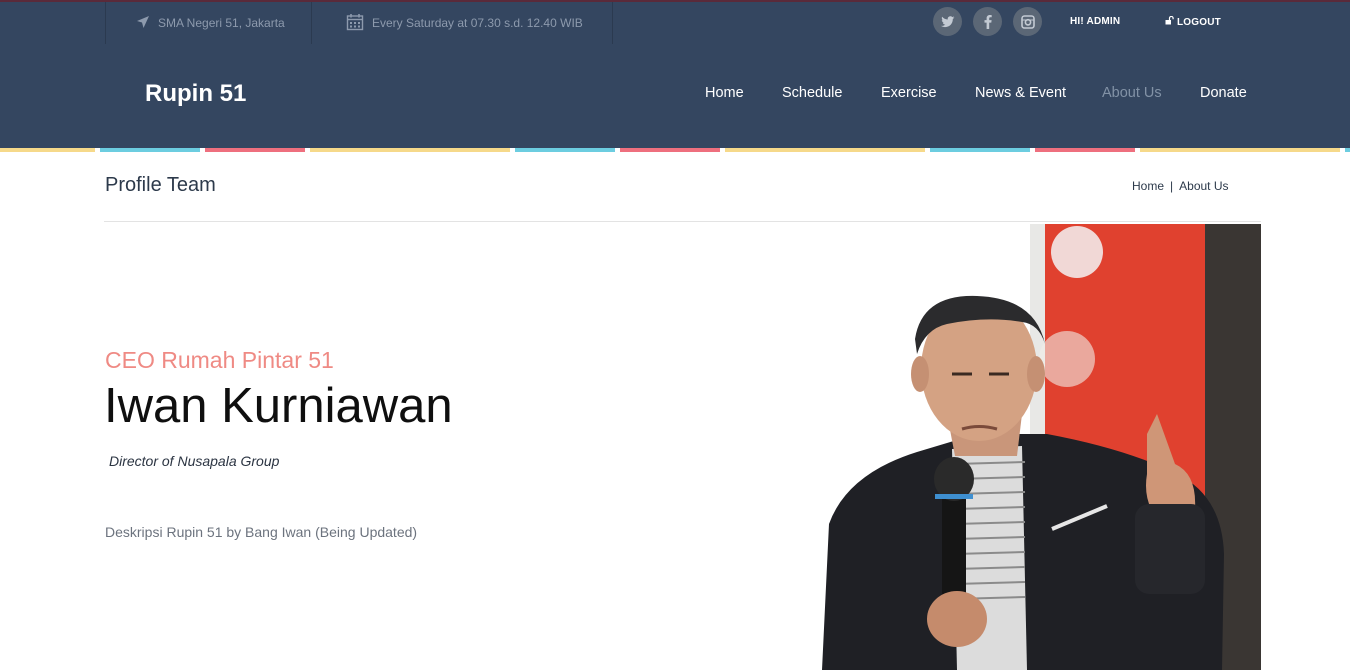 This screenshot has width=1350, height=670. What do you see at coordinates (160, 185) in the screenshot?
I see `page-title: Profile Team` at bounding box center [160, 185].